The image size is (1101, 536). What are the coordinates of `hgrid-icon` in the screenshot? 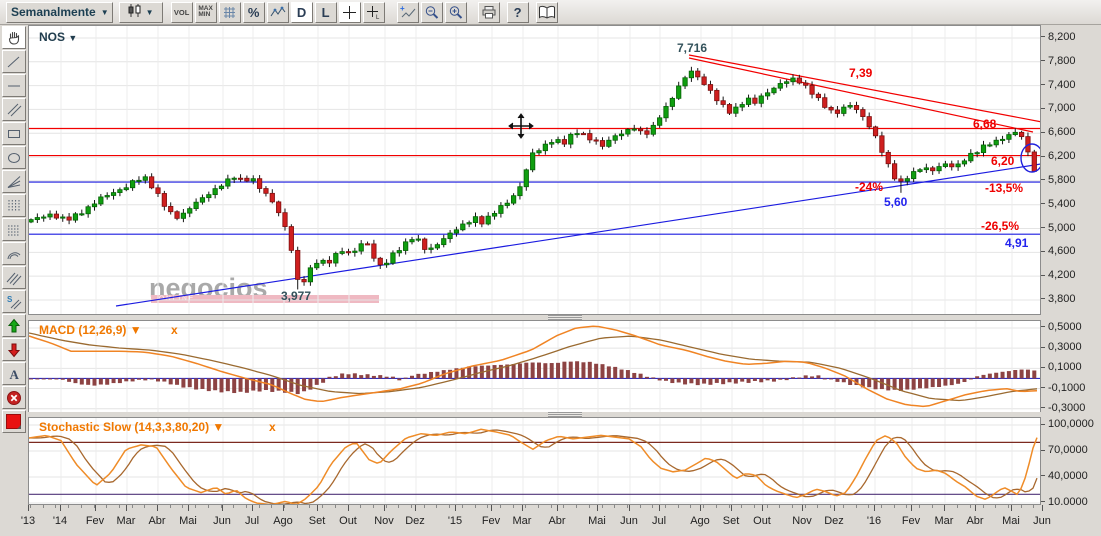 It's located at (14, 230).